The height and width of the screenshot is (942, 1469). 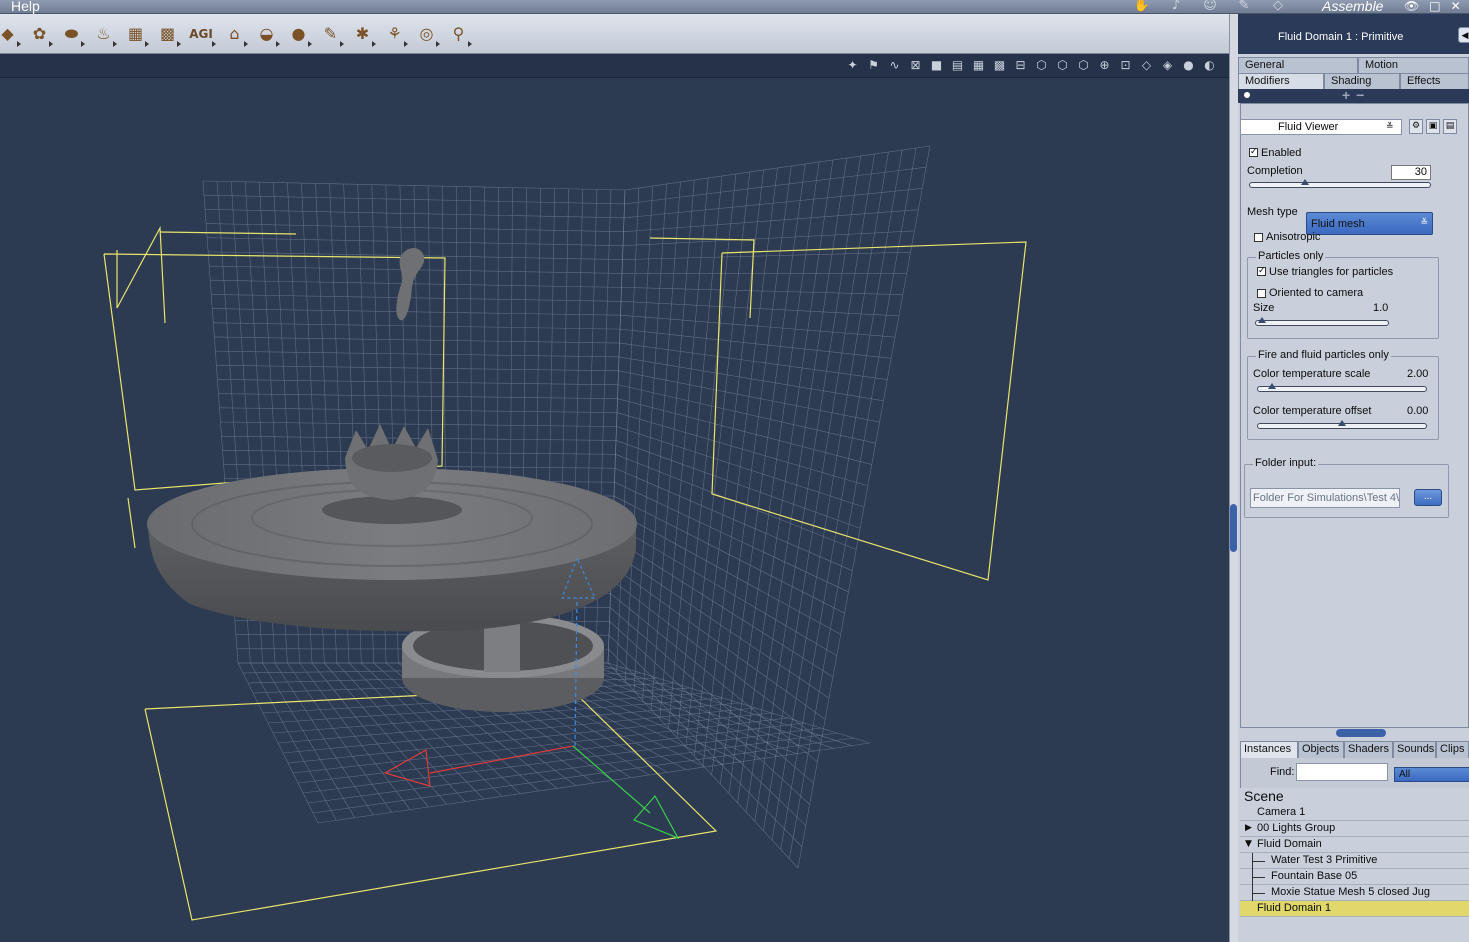 What do you see at coordinates (1188, 65) in the screenshot?
I see `viewport-mode-icon: ●` at bounding box center [1188, 65].